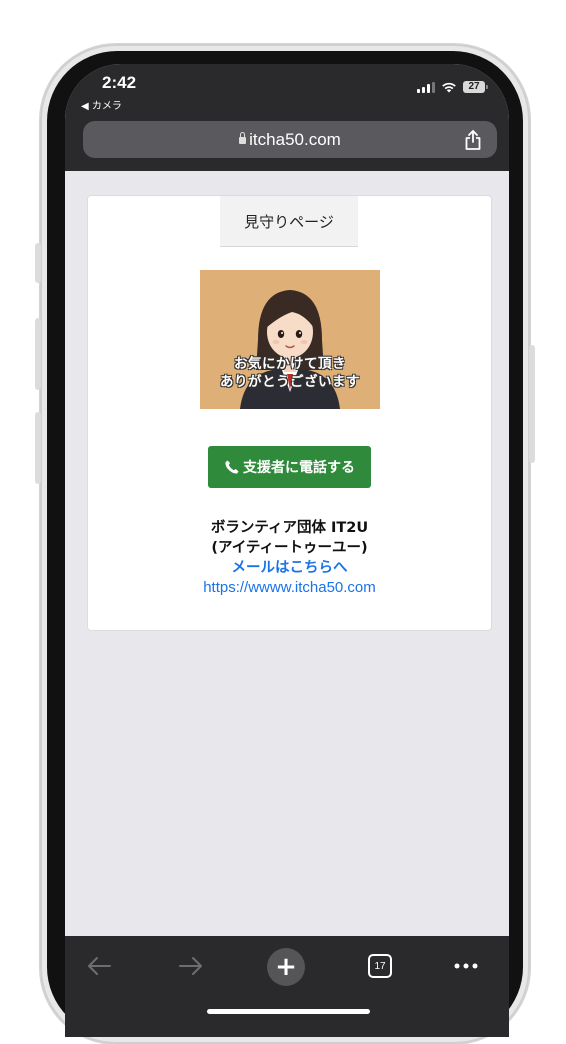 The width and height of the screenshot is (566, 1044). I want to click on lock-icon, so click(243, 138).